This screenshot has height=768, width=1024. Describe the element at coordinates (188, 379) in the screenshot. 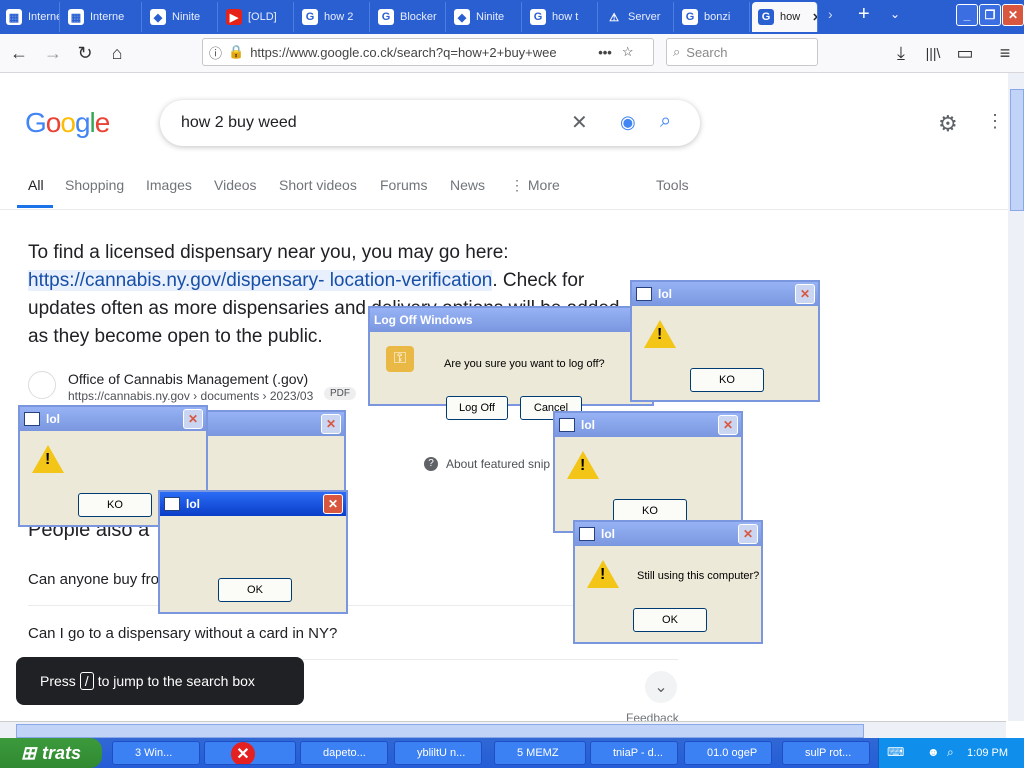

I see `source-name: Office of Cannabis Management (.gov)` at that location.